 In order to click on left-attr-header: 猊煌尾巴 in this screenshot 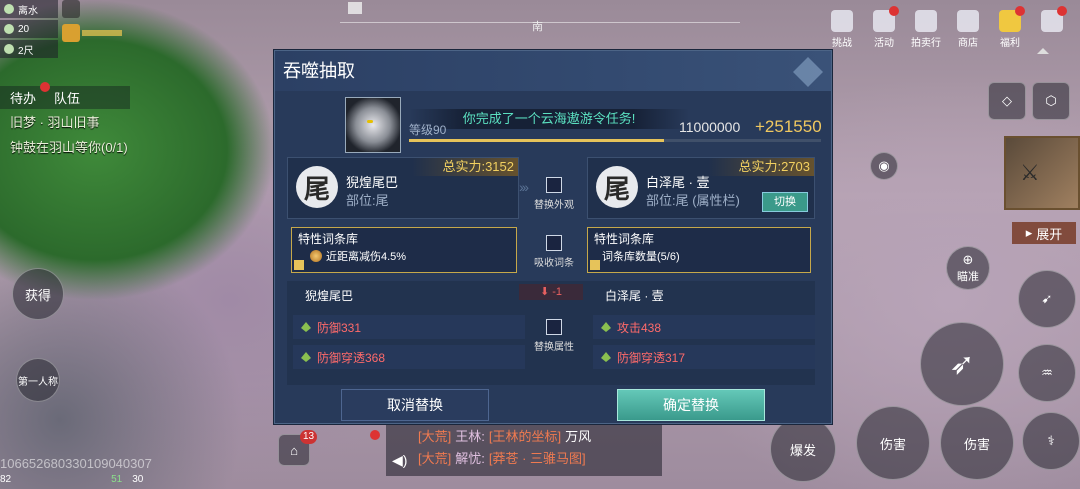, I will do `click(329, 296)`.